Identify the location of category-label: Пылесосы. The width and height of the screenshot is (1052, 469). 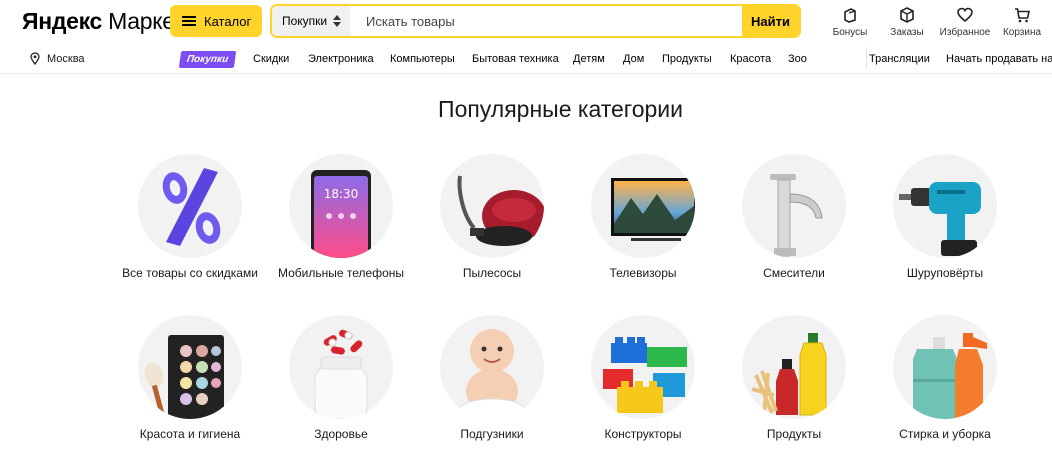
(492, 273).